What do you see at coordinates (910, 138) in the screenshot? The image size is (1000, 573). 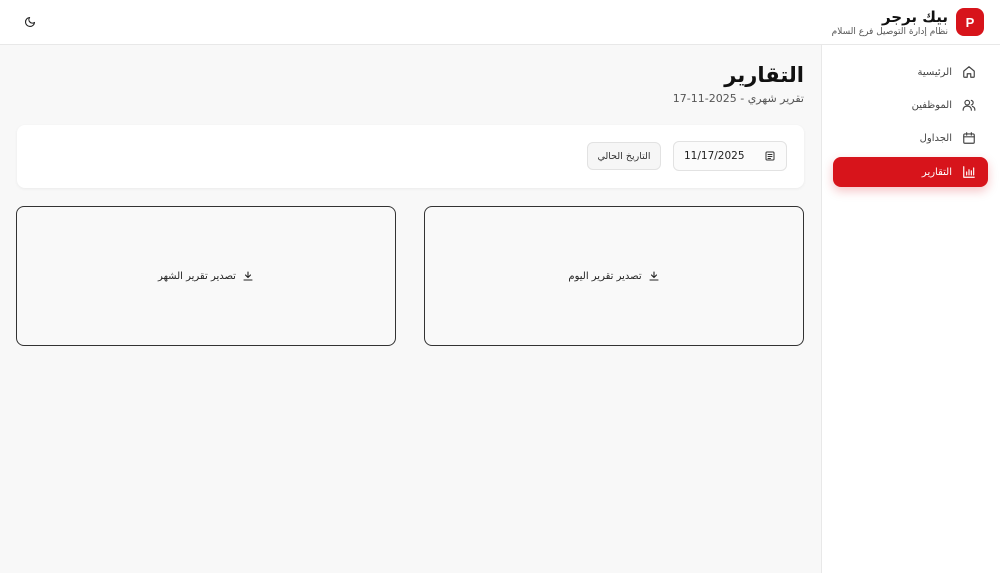 I see `sidebar-item-schedules: الجداول` at bounding box center [910, 138].